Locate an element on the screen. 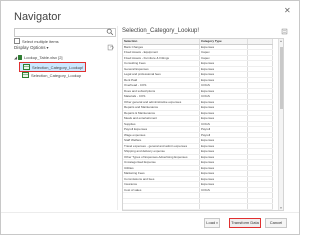 The width and height of the screenshot is (320, 240). preview-title: Selection_Category_Lookup! is located at coordinates (161, 31).